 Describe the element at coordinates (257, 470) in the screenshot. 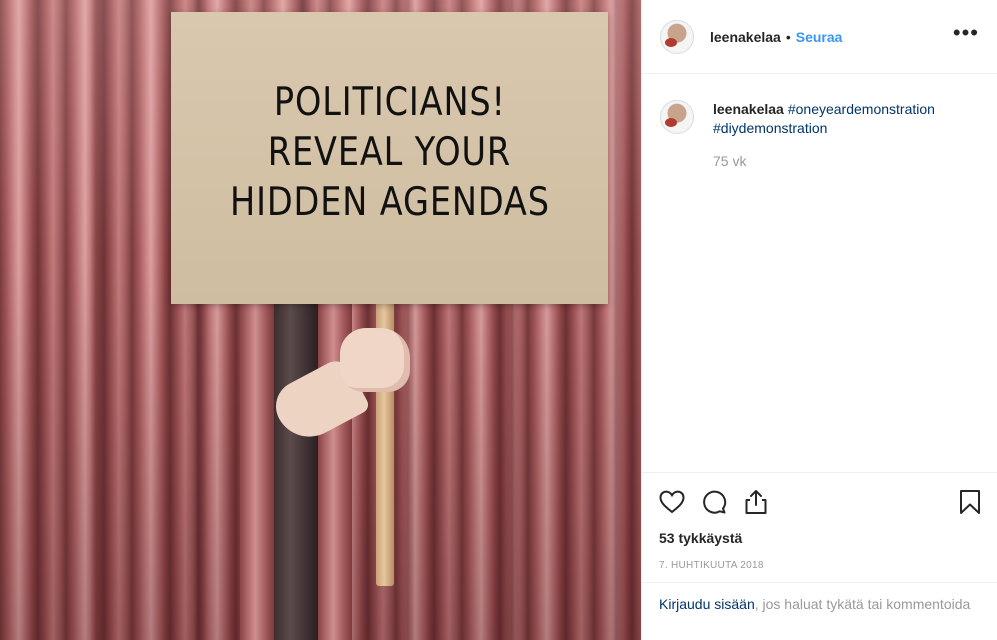

I see `curtain-fold-left` at that location.